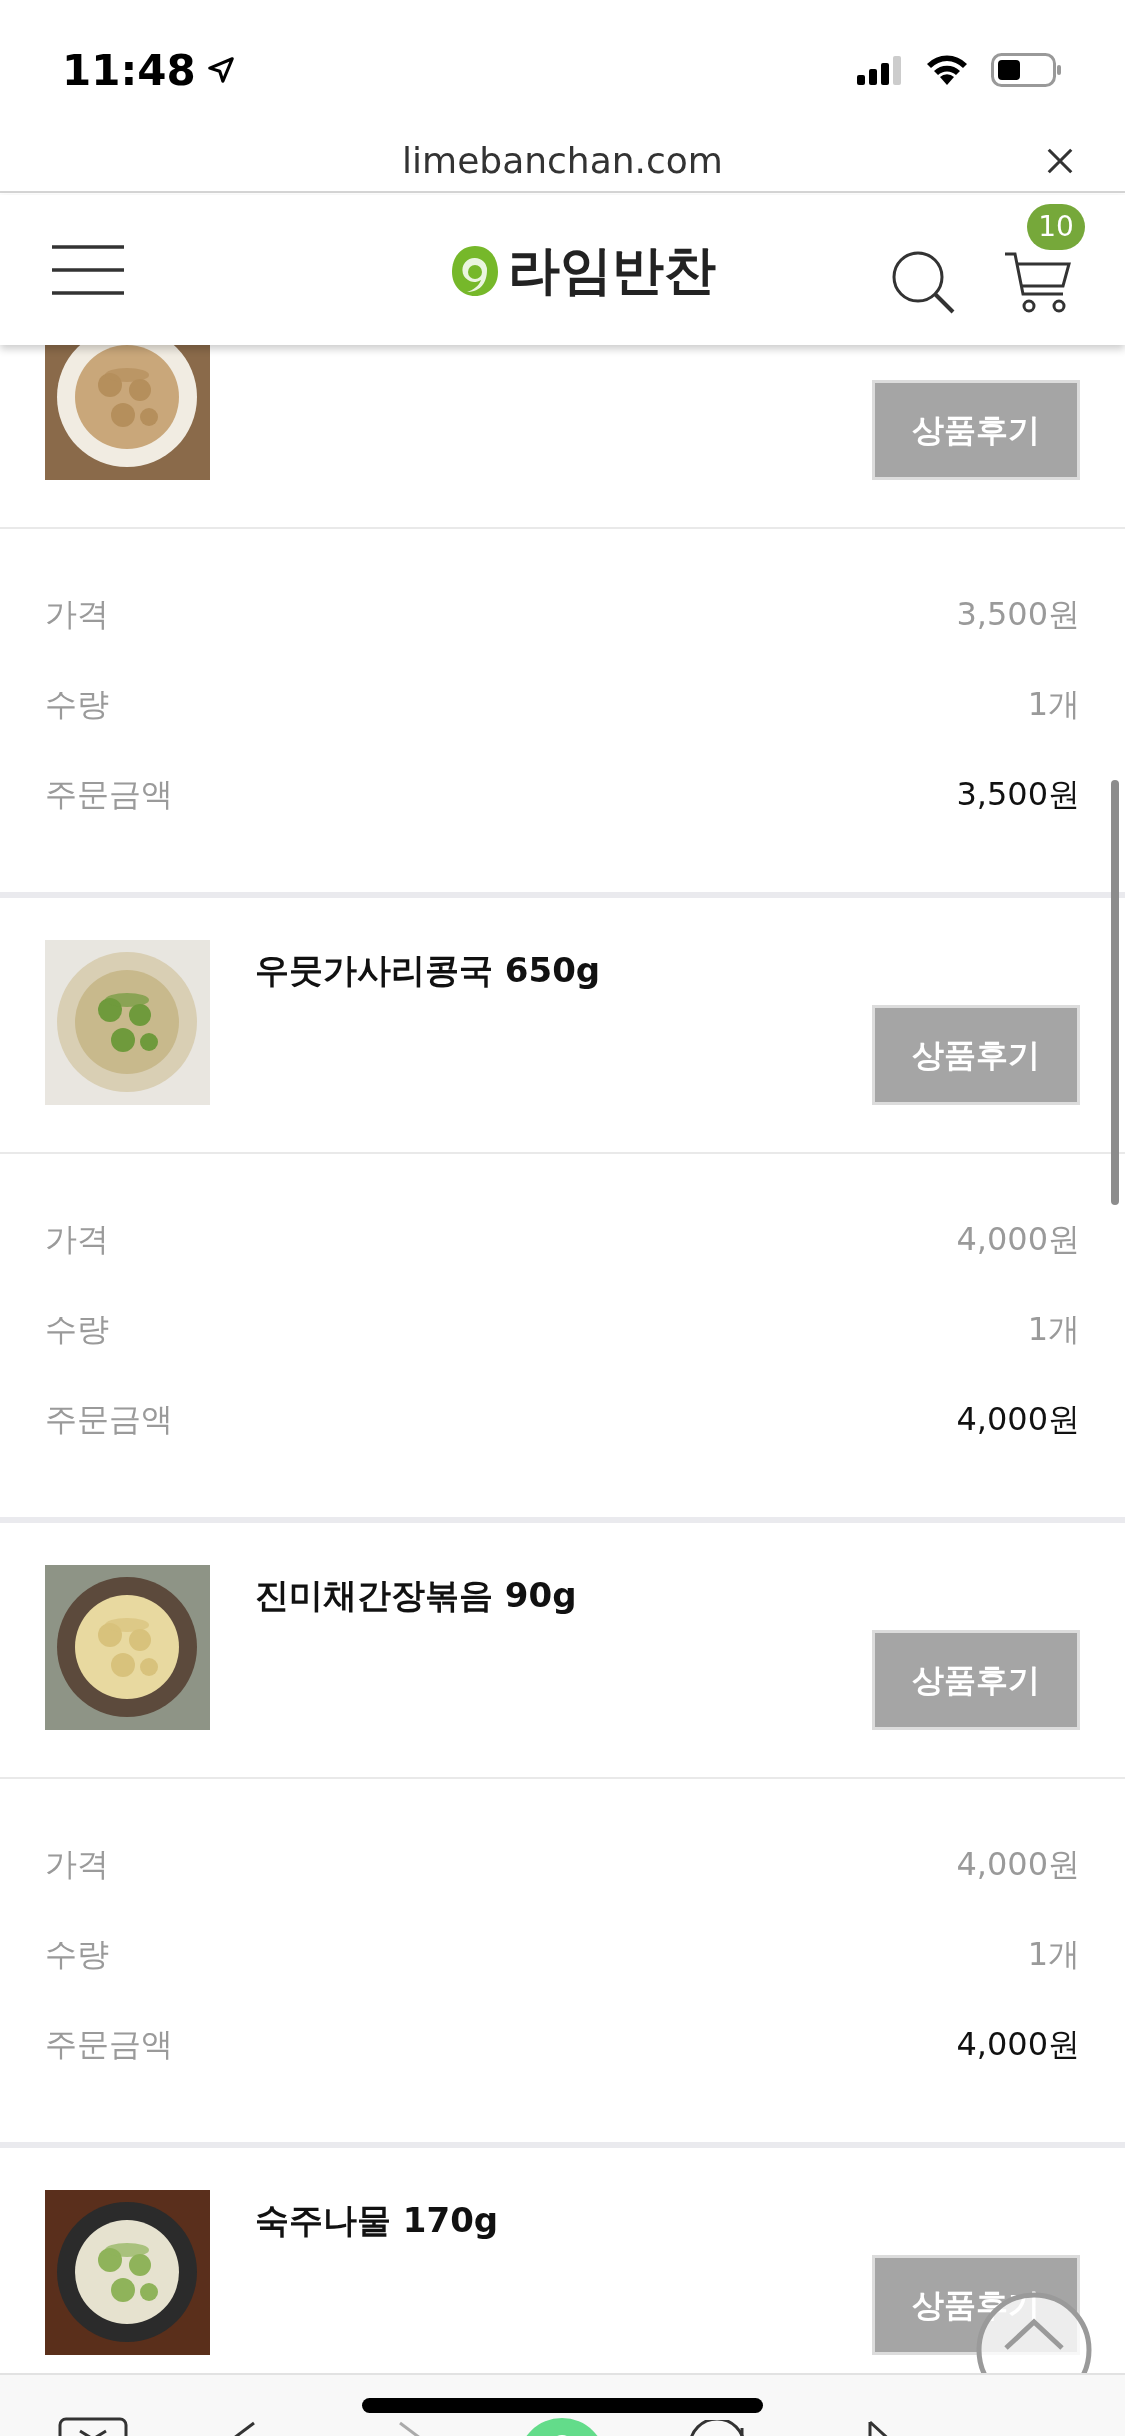 This screenshot has width=1125, height=2436. What do you see at coordinates (220, 70) in the screenshot?
I see `location-arrow-icon` at bounding box center [220, 70].